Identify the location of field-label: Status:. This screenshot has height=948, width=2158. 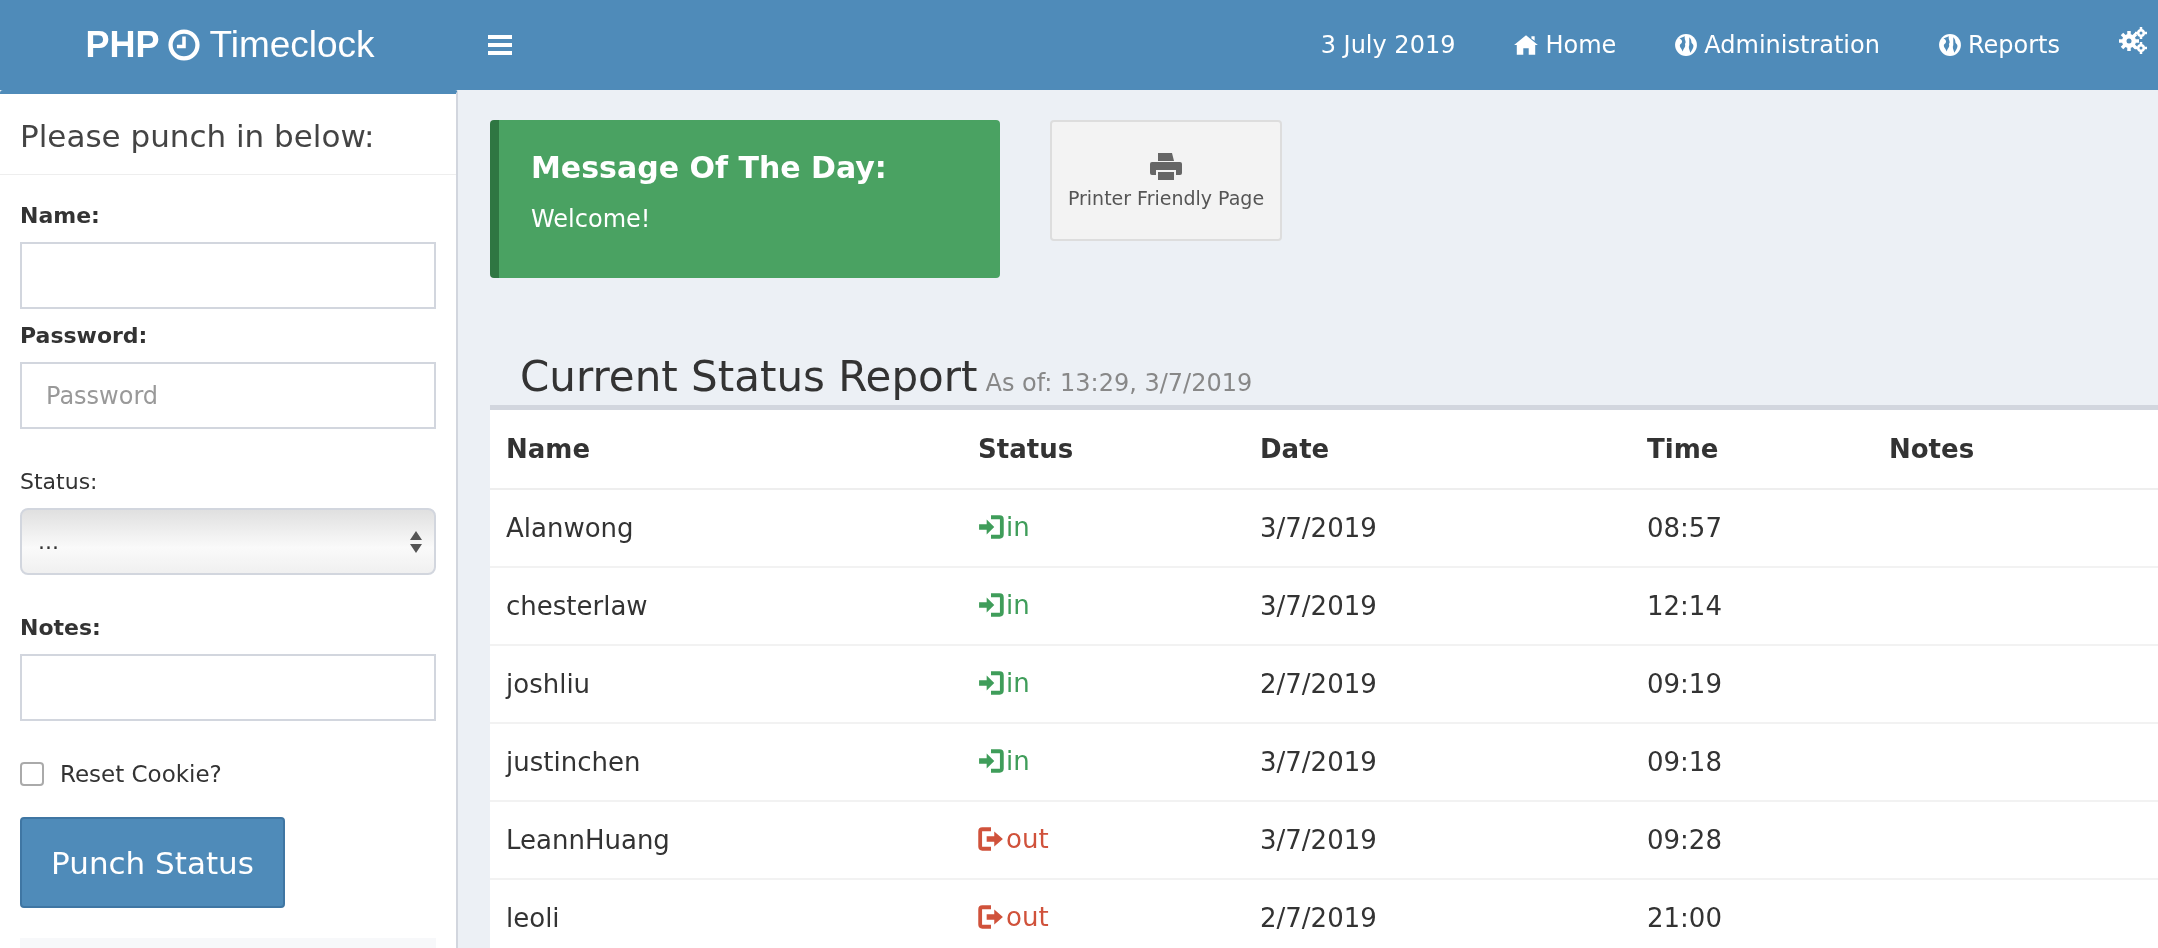
(59, 481).